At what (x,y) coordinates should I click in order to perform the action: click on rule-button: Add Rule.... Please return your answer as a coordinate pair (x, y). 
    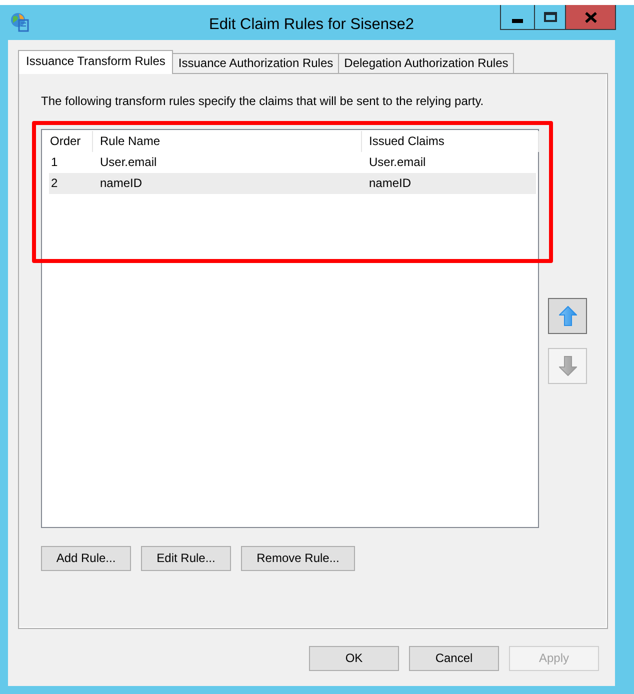
    Looking at the image, I should click on (86, 558).